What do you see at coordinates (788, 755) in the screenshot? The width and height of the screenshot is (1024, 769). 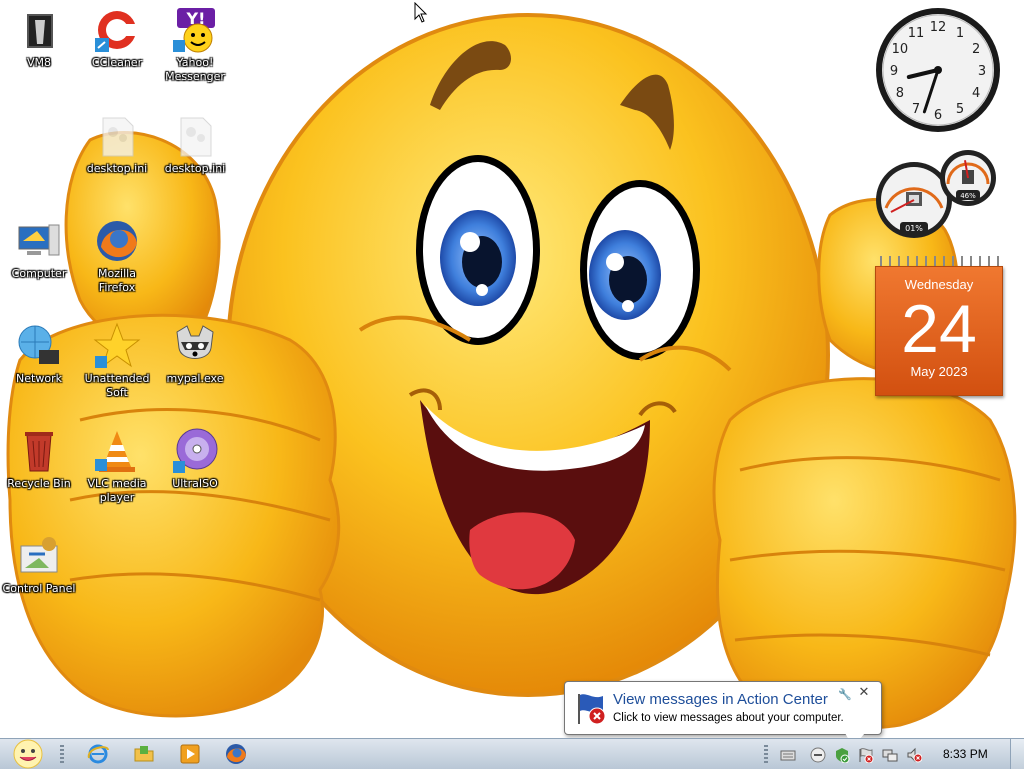 I see `keyboard-icon` at bounding box center [788, 755].